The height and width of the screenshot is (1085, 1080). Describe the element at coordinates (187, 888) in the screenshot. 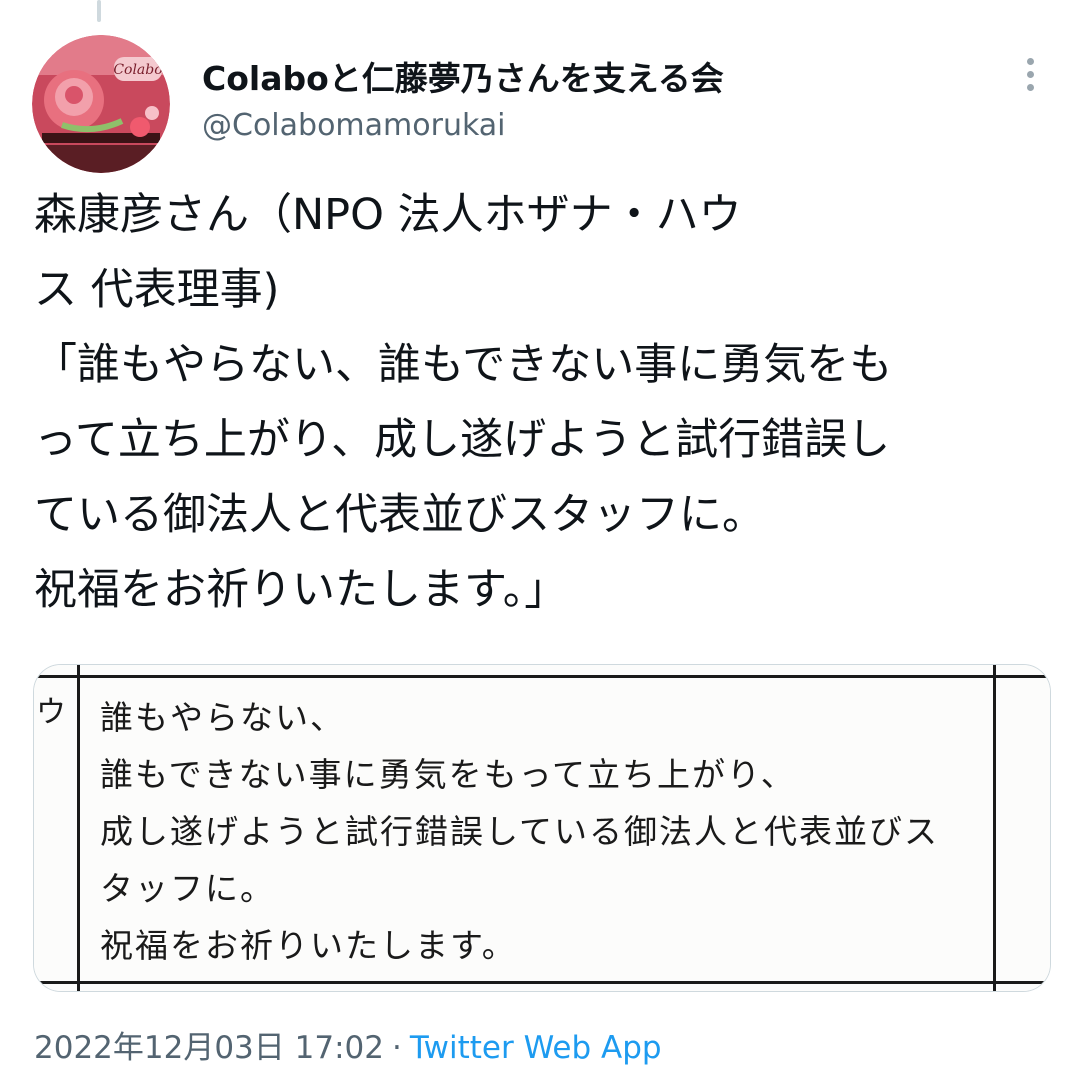

I see `document-text-line: タッフに。` at that location.